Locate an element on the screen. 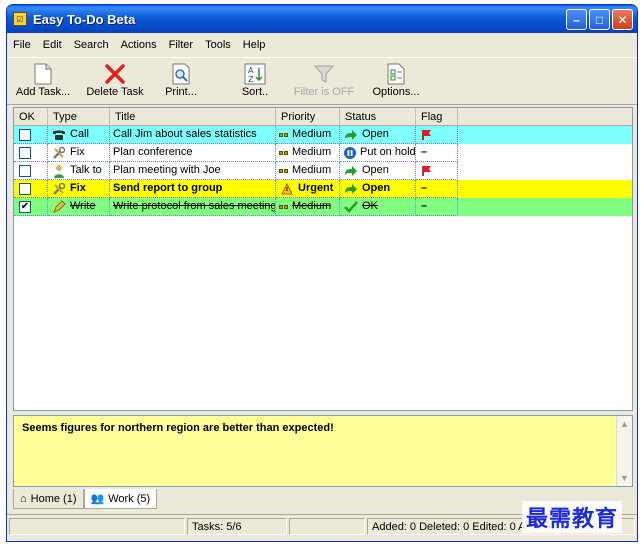  scroll-down-icon: ▼ is located at coordinates (624, 478).